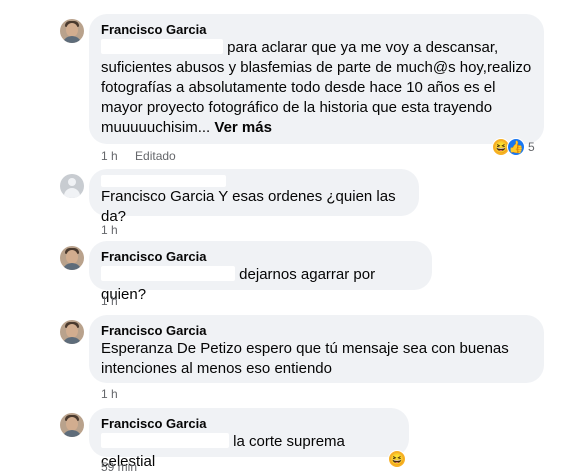 Image resolution: width=565 pixels, height=474 pixels. Describe the element at coordinates (238, 284) in the screenshot. I see `comment-text: dejarnos agarrar por quien?` at that location.